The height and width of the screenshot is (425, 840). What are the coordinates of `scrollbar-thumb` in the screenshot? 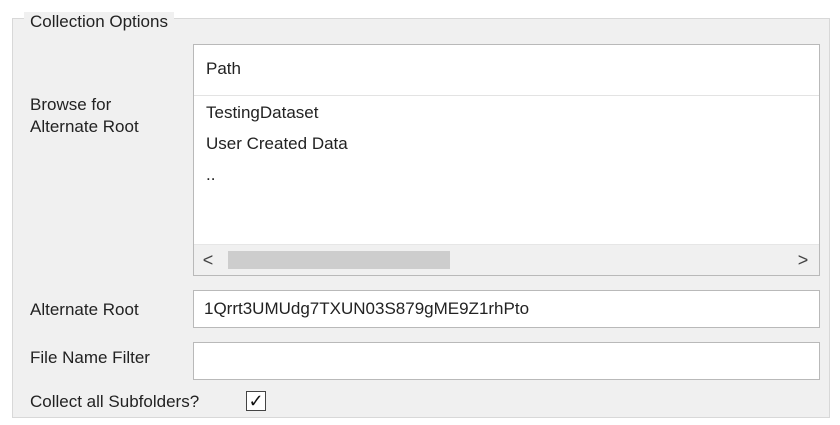 It's located at (339, 260).